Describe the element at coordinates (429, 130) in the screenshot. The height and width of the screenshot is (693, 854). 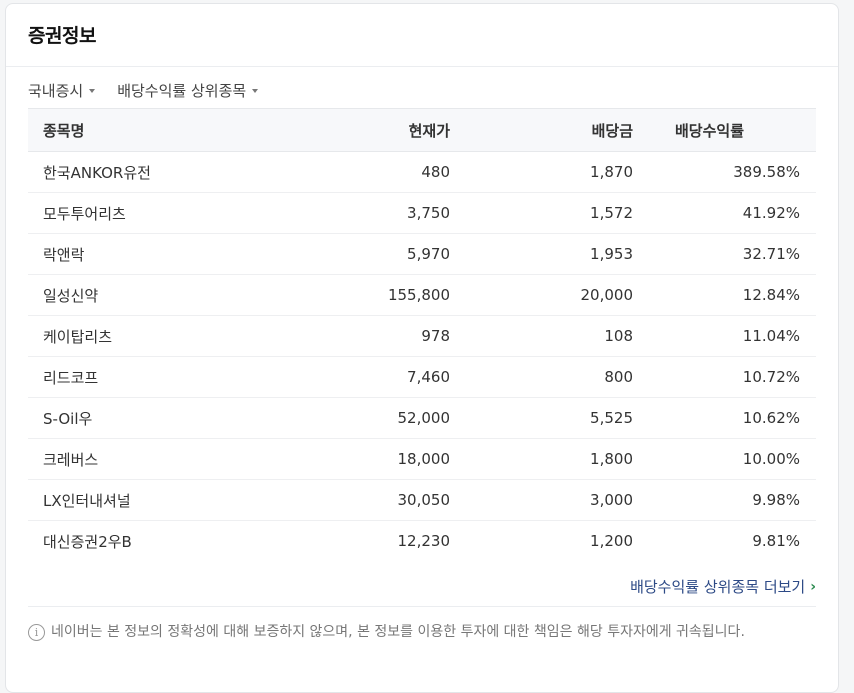
I see `header-price: 현재가` at that location.